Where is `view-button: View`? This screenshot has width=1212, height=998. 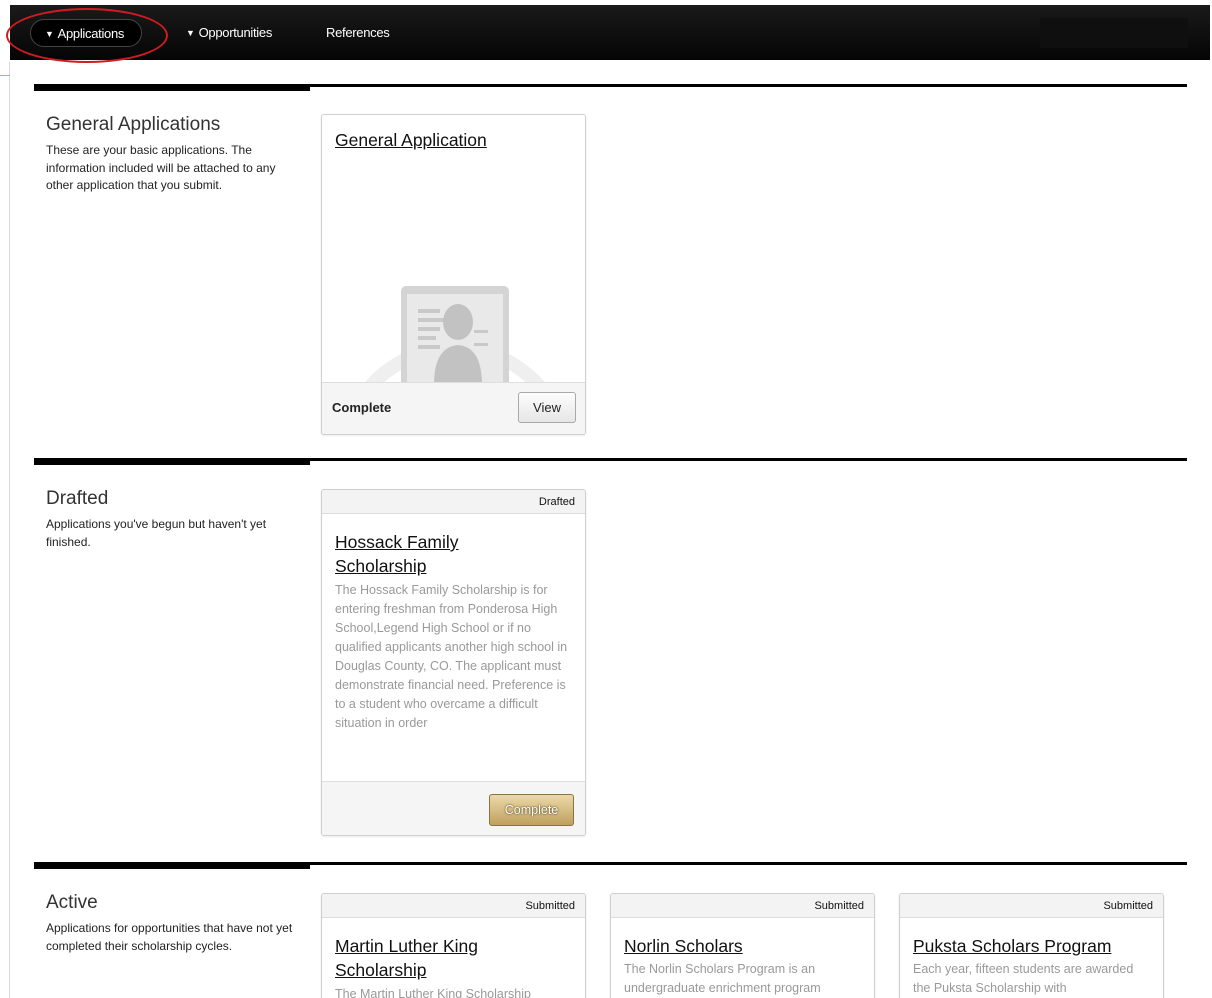 view-button: View is located at coordinates (547, 407).